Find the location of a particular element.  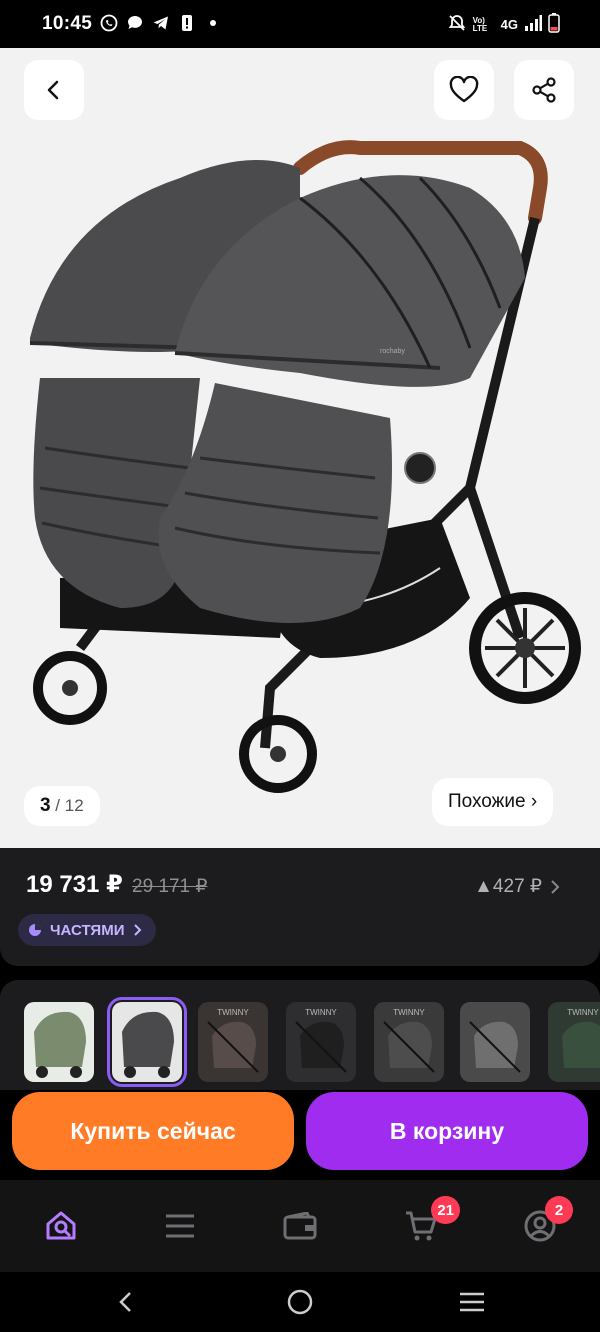

nav-cart: 21 is located at coordinates (428, 1222).